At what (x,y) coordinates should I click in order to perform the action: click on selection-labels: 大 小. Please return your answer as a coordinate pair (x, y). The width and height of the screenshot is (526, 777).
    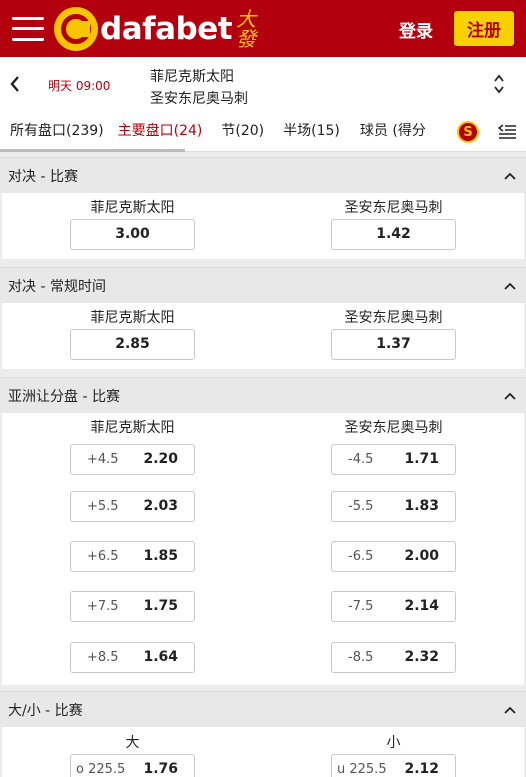
    Looking at the image, I should click on (263, 739).